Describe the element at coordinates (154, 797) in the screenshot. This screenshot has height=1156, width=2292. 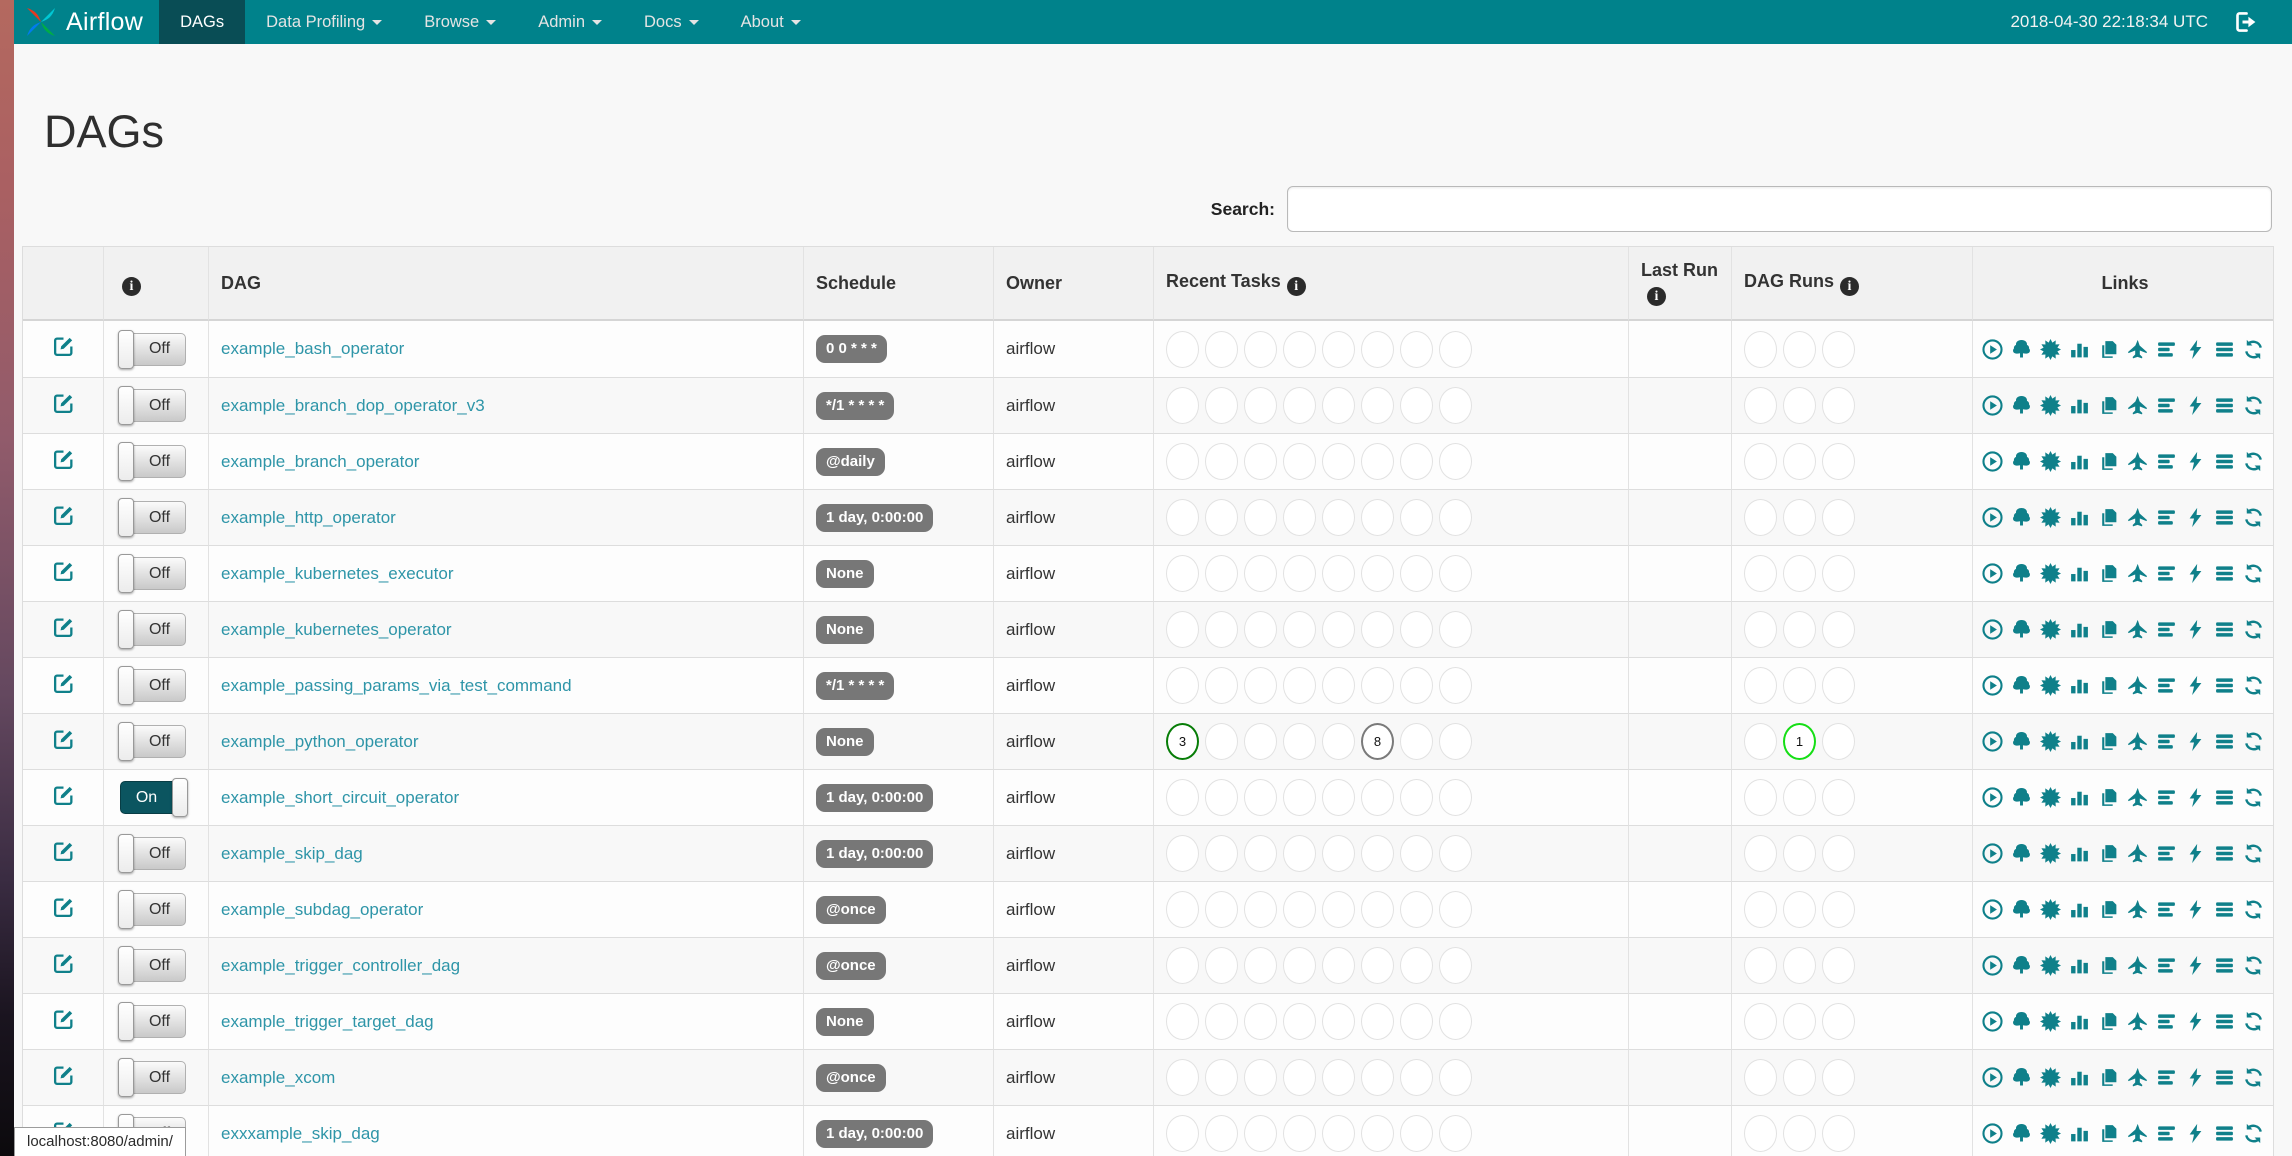
I see `dag-pause-toggle: On` at that location.